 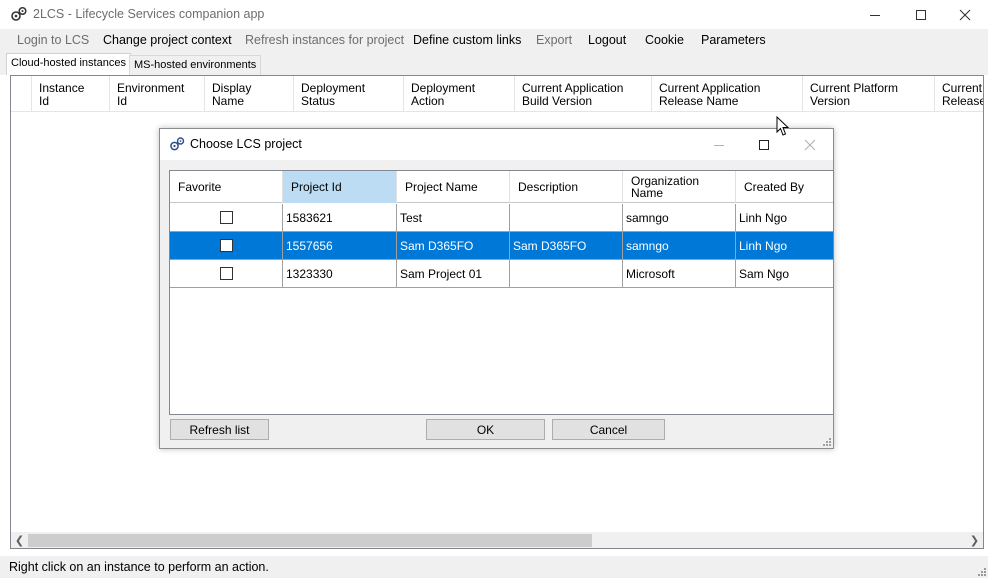 I want to click on project-id-cell: 1557656, so click(x=340, y=245).